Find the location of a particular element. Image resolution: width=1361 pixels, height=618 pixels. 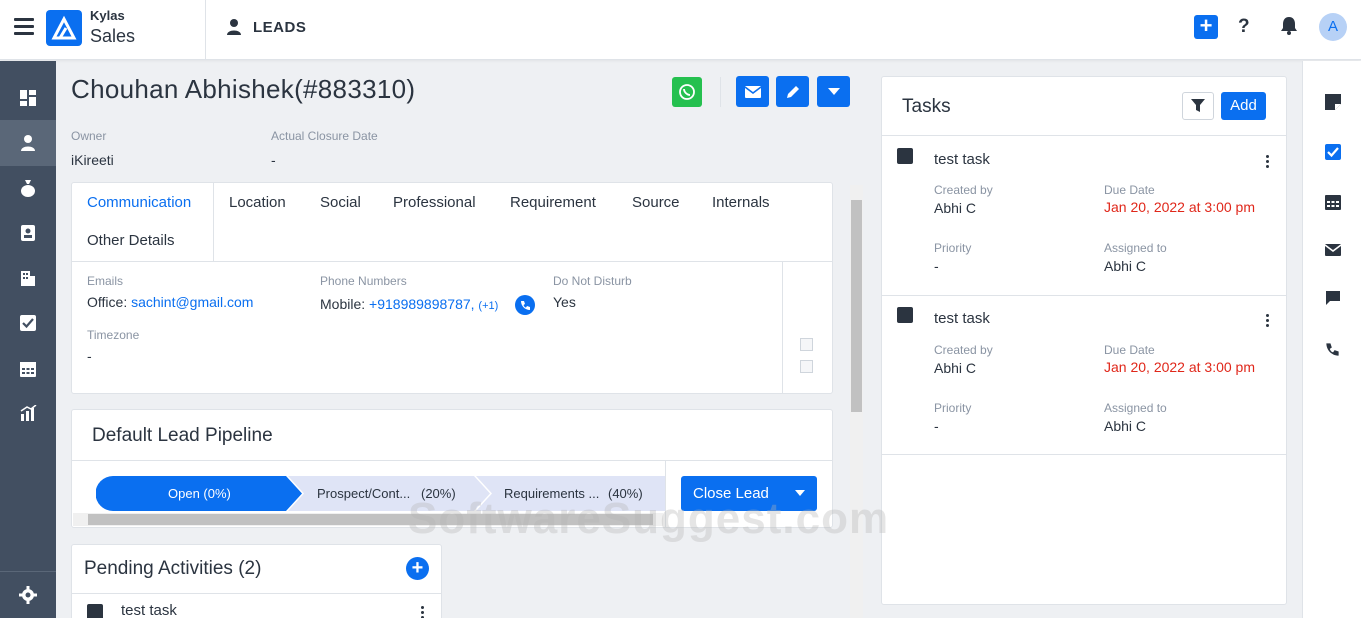

checkbox-icon is located at coordinates (28, 323).